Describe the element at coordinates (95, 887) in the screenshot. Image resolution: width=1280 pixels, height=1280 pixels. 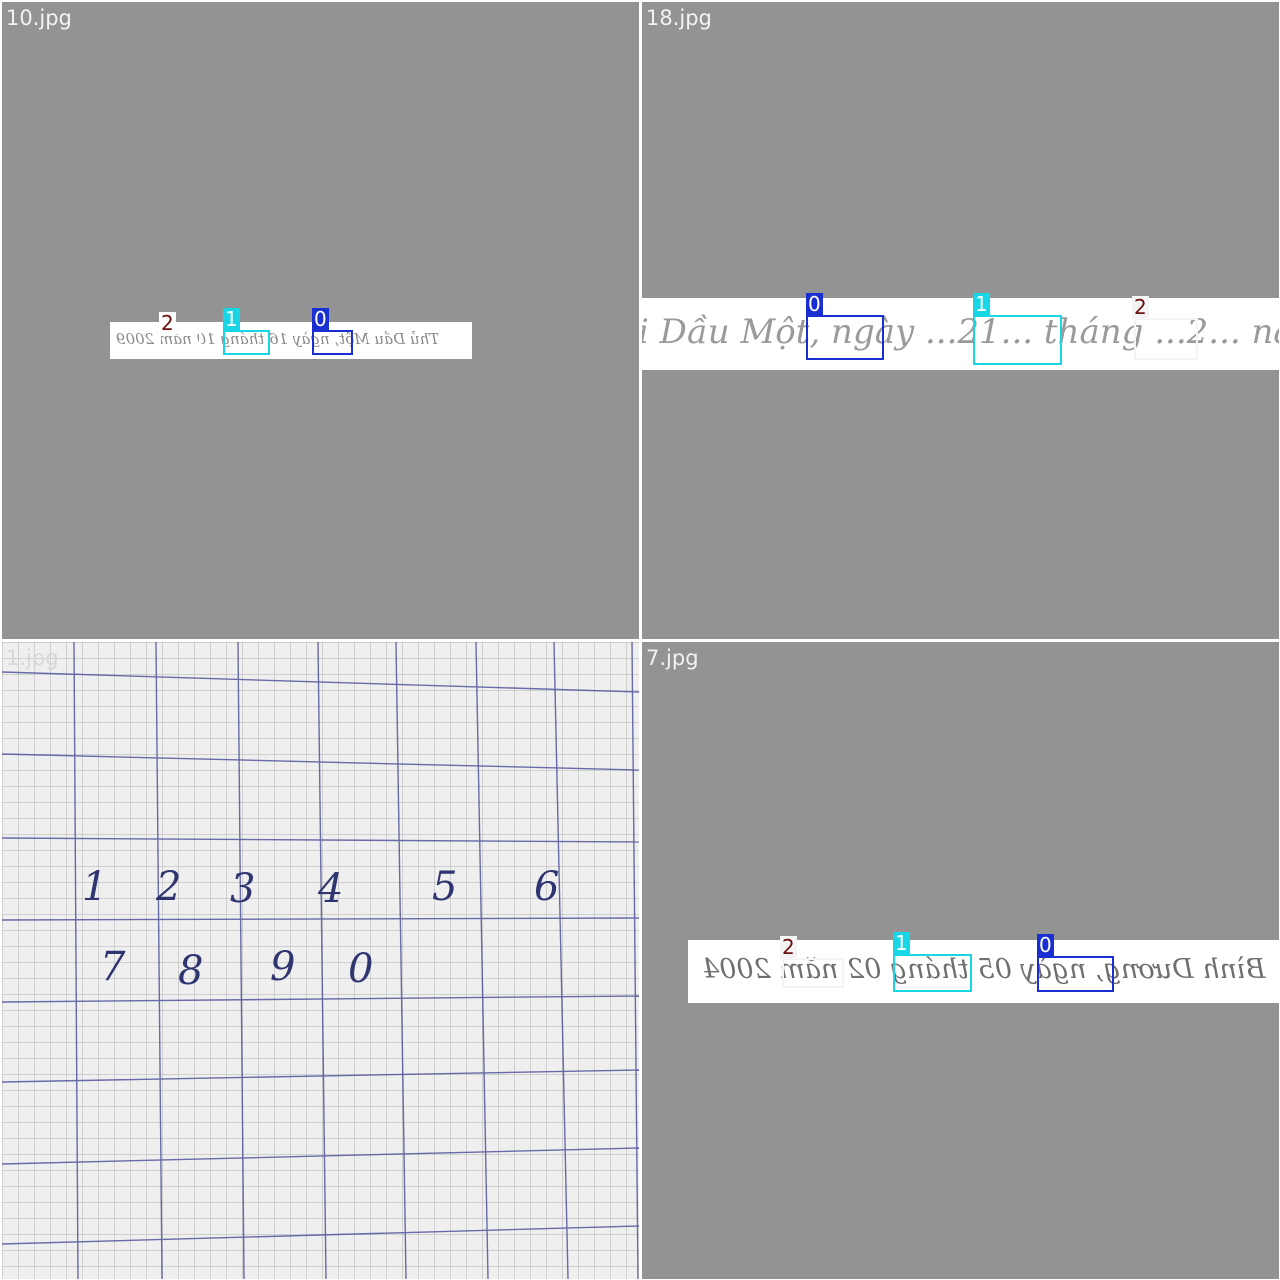
I see `handwritten-digit: 1` at that location.